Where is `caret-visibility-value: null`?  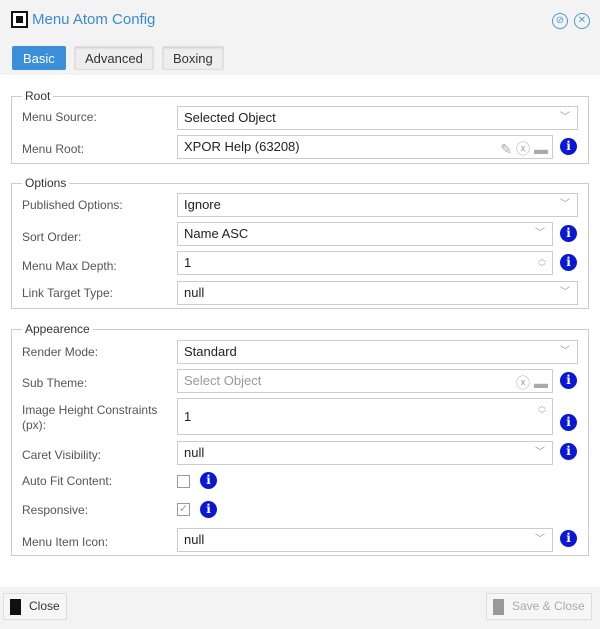 caret-visibility-value: null is located at coordinates (194, 452).